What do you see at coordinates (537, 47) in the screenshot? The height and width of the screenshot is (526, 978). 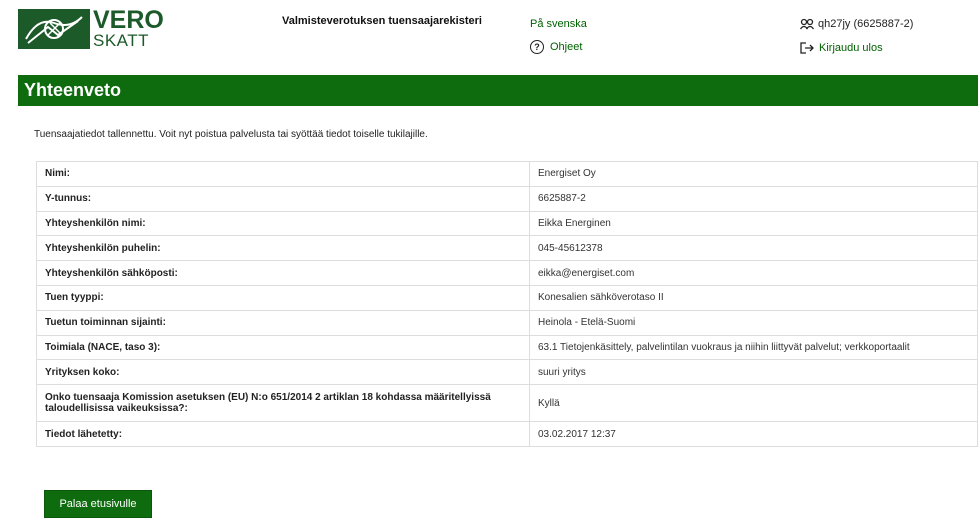 I see `help-circle-icon: ?` at bounding box center [537, 47].